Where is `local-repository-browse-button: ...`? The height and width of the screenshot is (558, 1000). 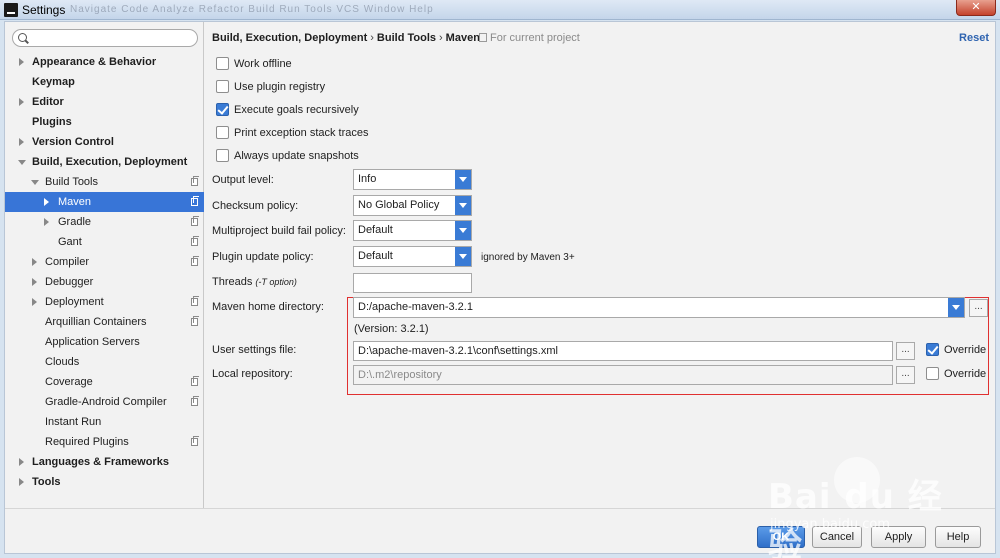
local-repository-browse-button: ... is located at coordinates (905, 375).